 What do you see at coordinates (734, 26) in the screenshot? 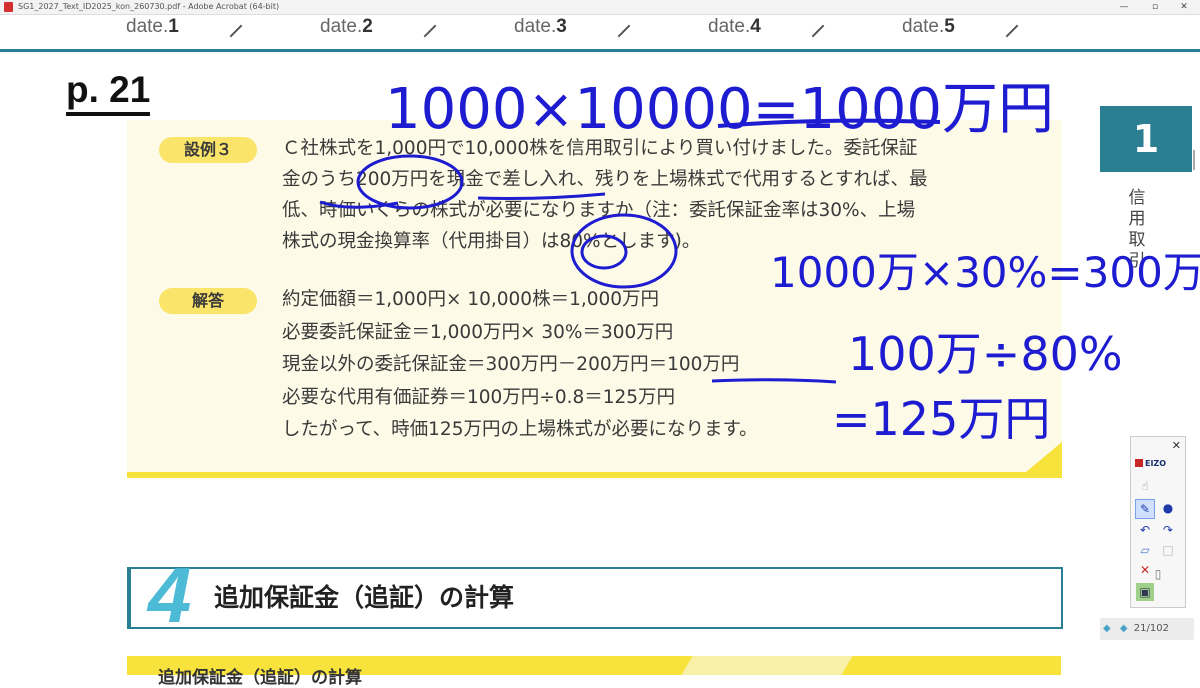
I see `date-4: date.4` at bounding box center [734, 26].